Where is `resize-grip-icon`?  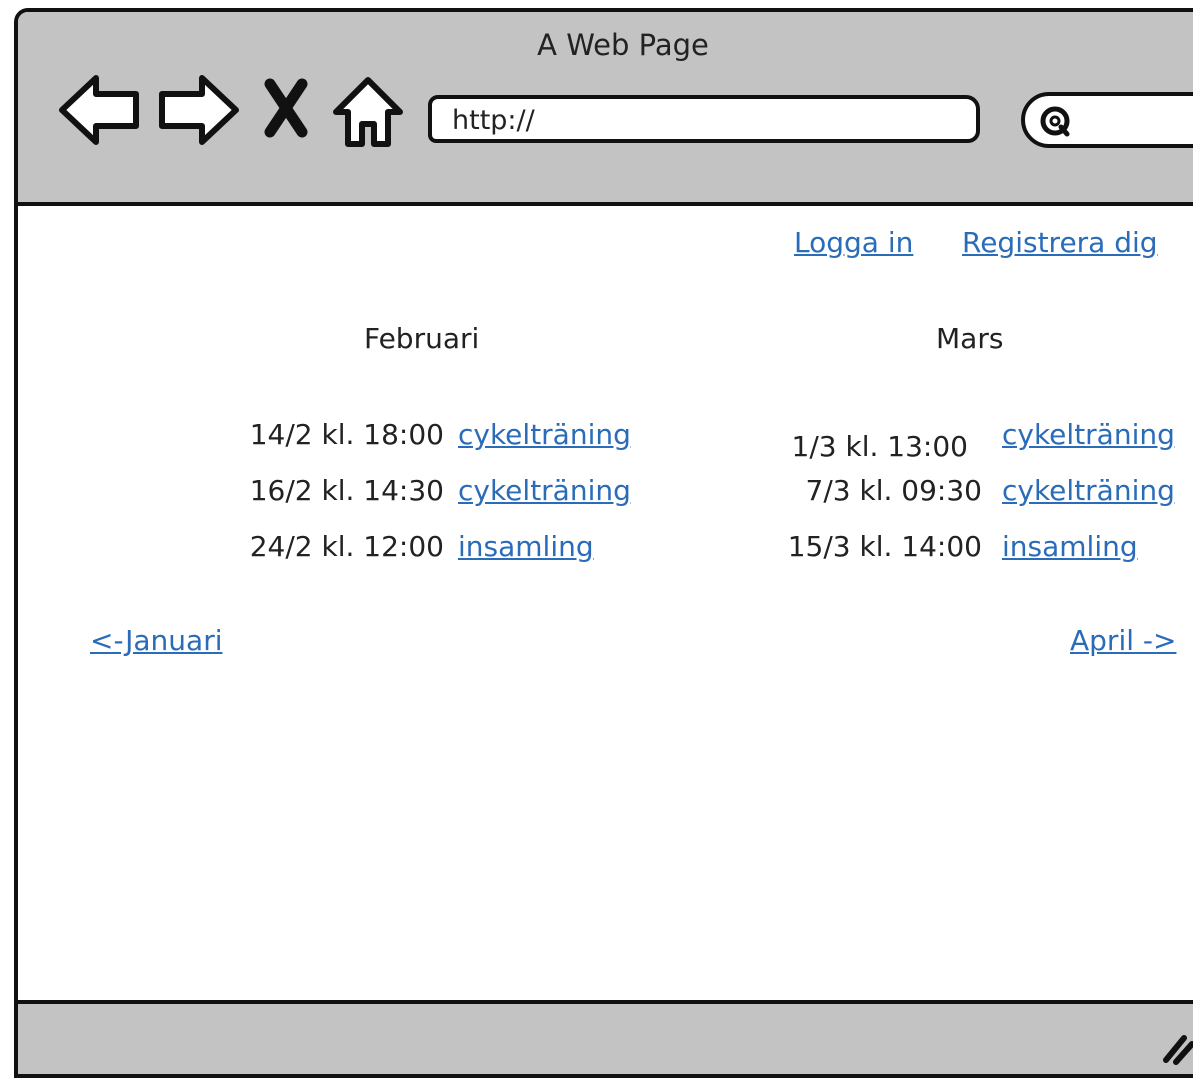 resize-grip-icon is located at coordinates (1175, 1046).